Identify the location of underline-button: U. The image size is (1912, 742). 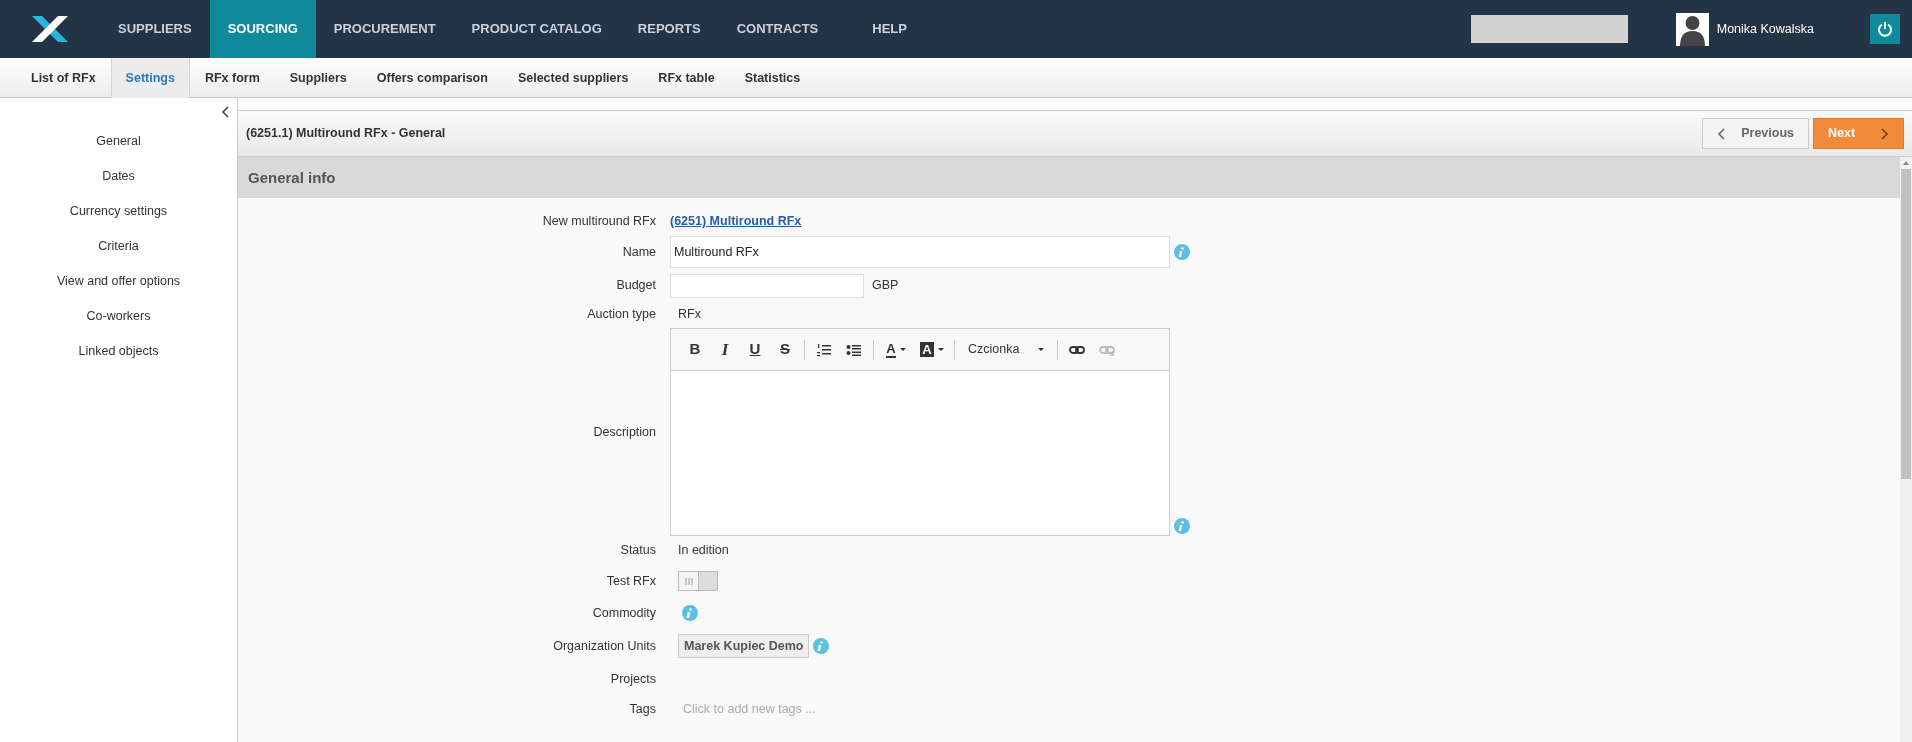
(755, 349).